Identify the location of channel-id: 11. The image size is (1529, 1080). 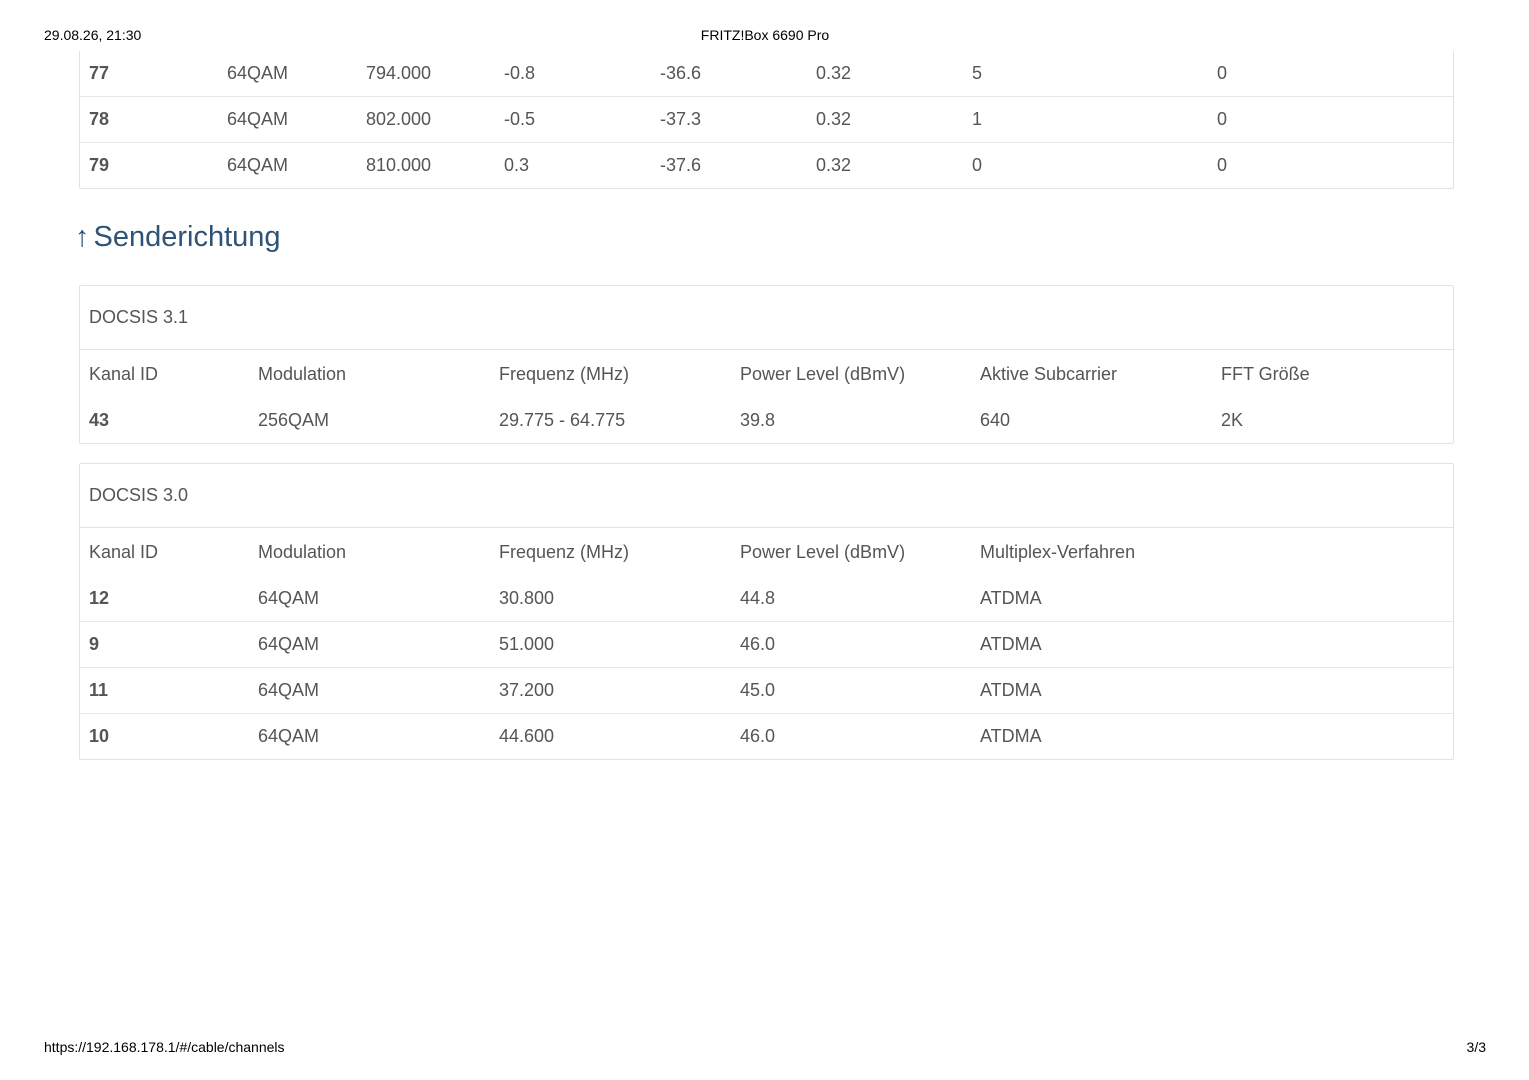
(99, 690).